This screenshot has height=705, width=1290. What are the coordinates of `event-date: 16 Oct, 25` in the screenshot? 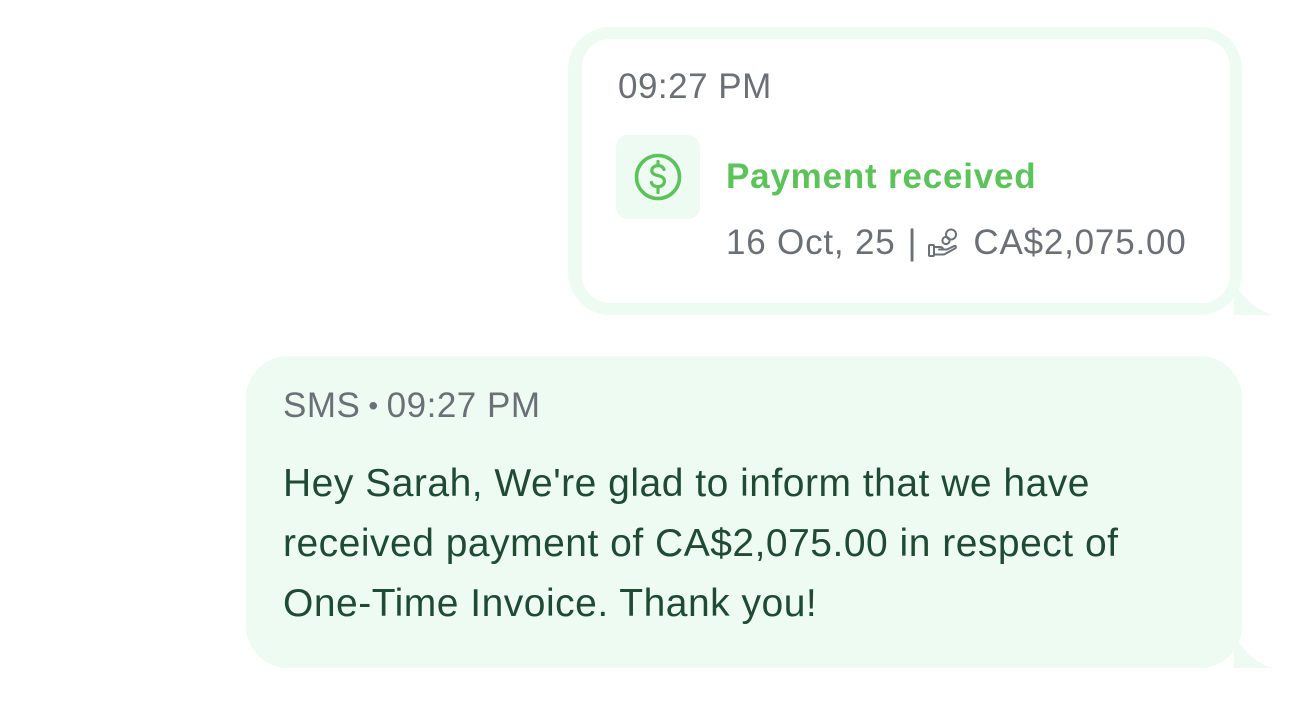 It's located at (811, 242).